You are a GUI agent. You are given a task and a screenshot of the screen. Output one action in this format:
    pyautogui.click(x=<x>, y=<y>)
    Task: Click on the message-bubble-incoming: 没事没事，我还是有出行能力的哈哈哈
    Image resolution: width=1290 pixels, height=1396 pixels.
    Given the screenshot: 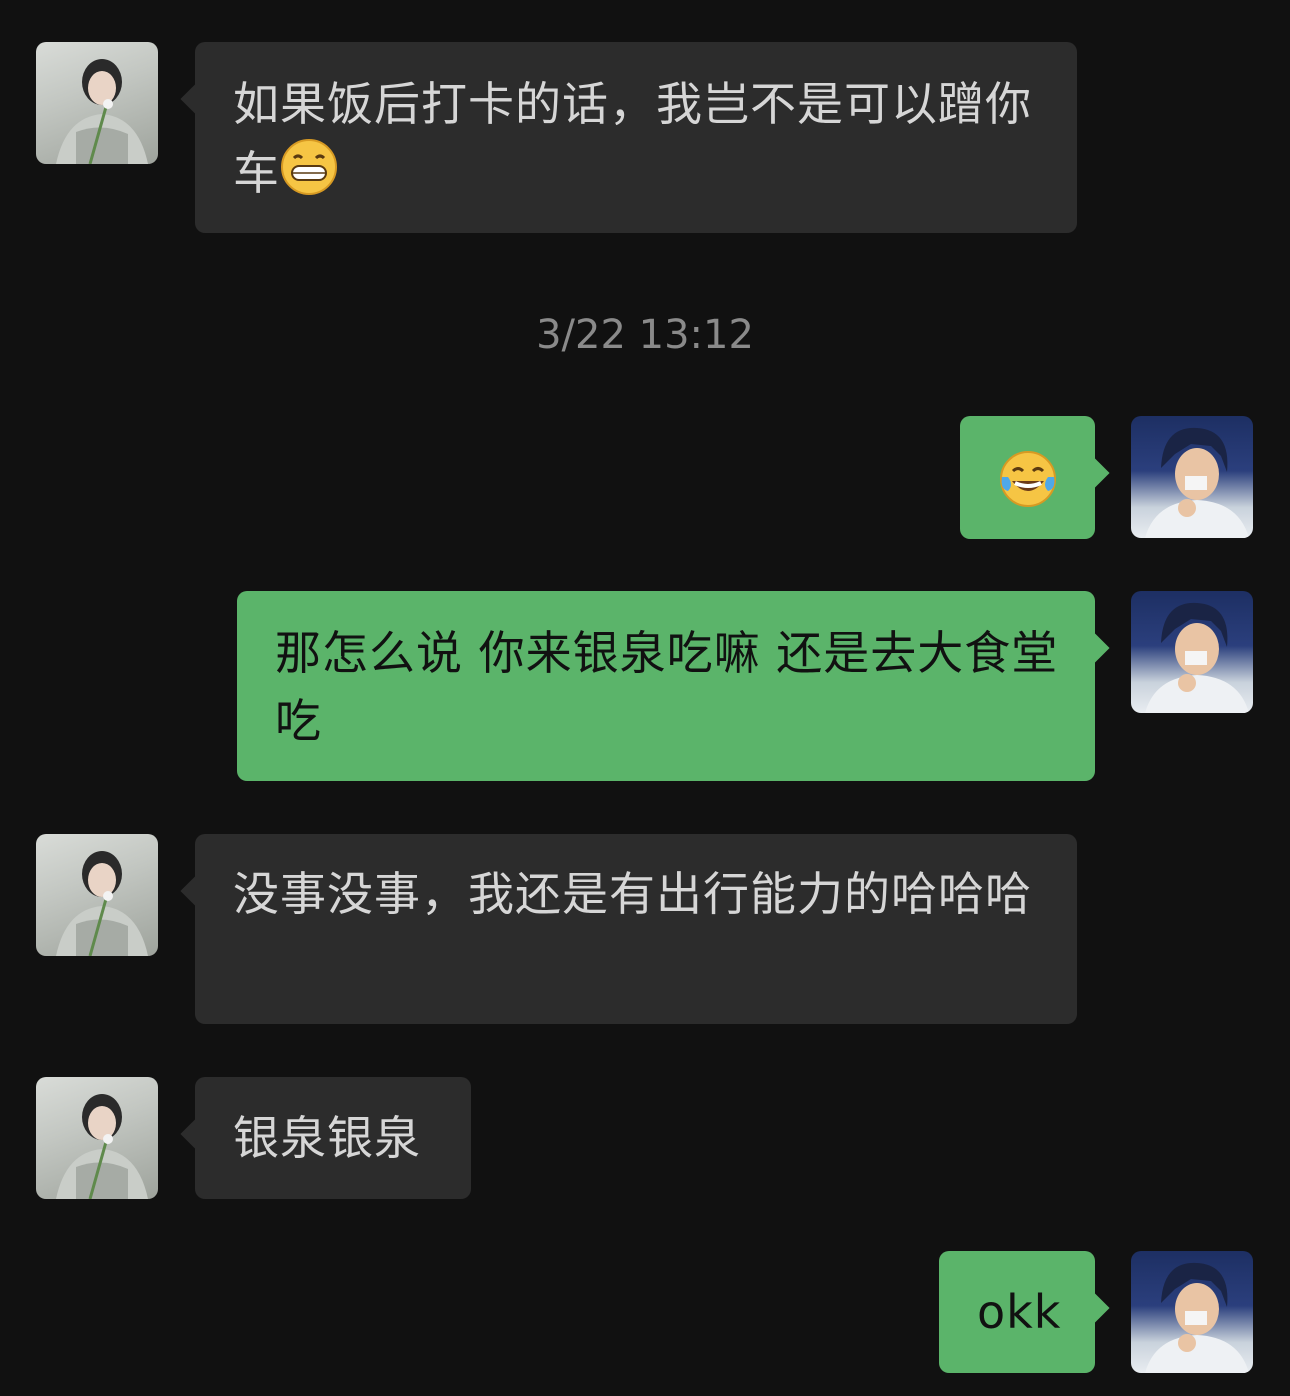 What is the action you would take?
    pyautogui.click(x=628, y=929)
    